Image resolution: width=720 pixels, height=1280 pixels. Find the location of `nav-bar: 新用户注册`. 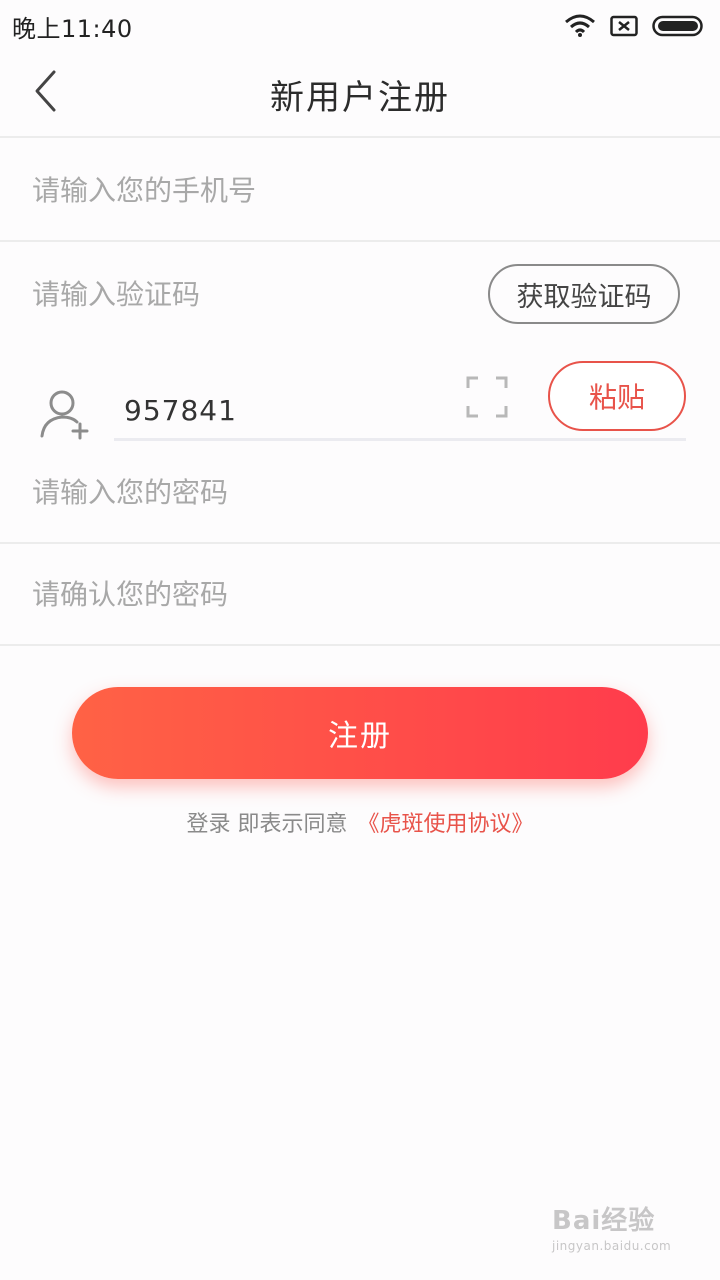

nav-bar: 新用户注册 is located at coordinates (360, 95).